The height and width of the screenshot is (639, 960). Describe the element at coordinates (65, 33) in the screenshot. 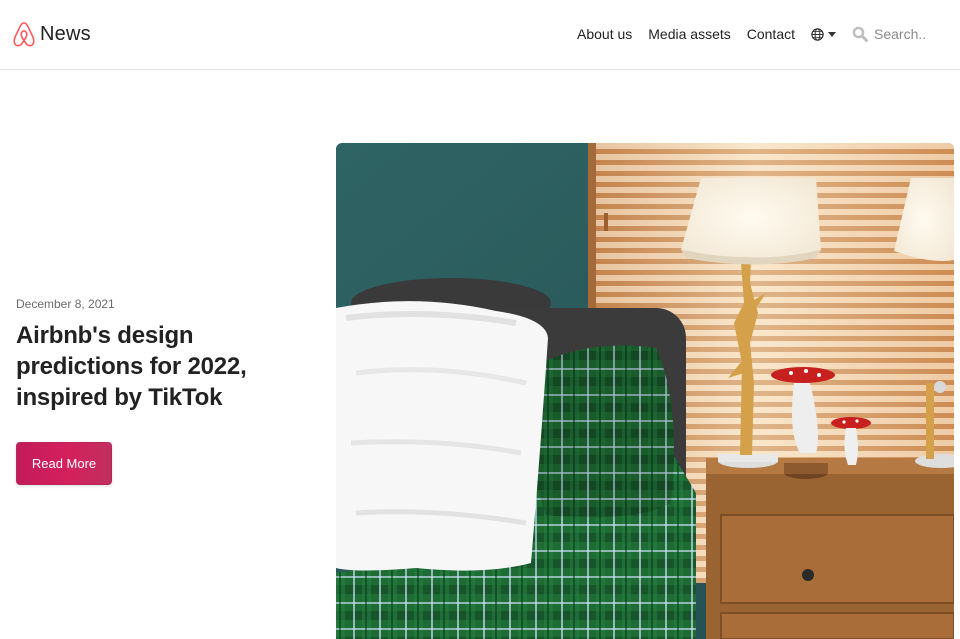

I see `brand-name: News` at that location.